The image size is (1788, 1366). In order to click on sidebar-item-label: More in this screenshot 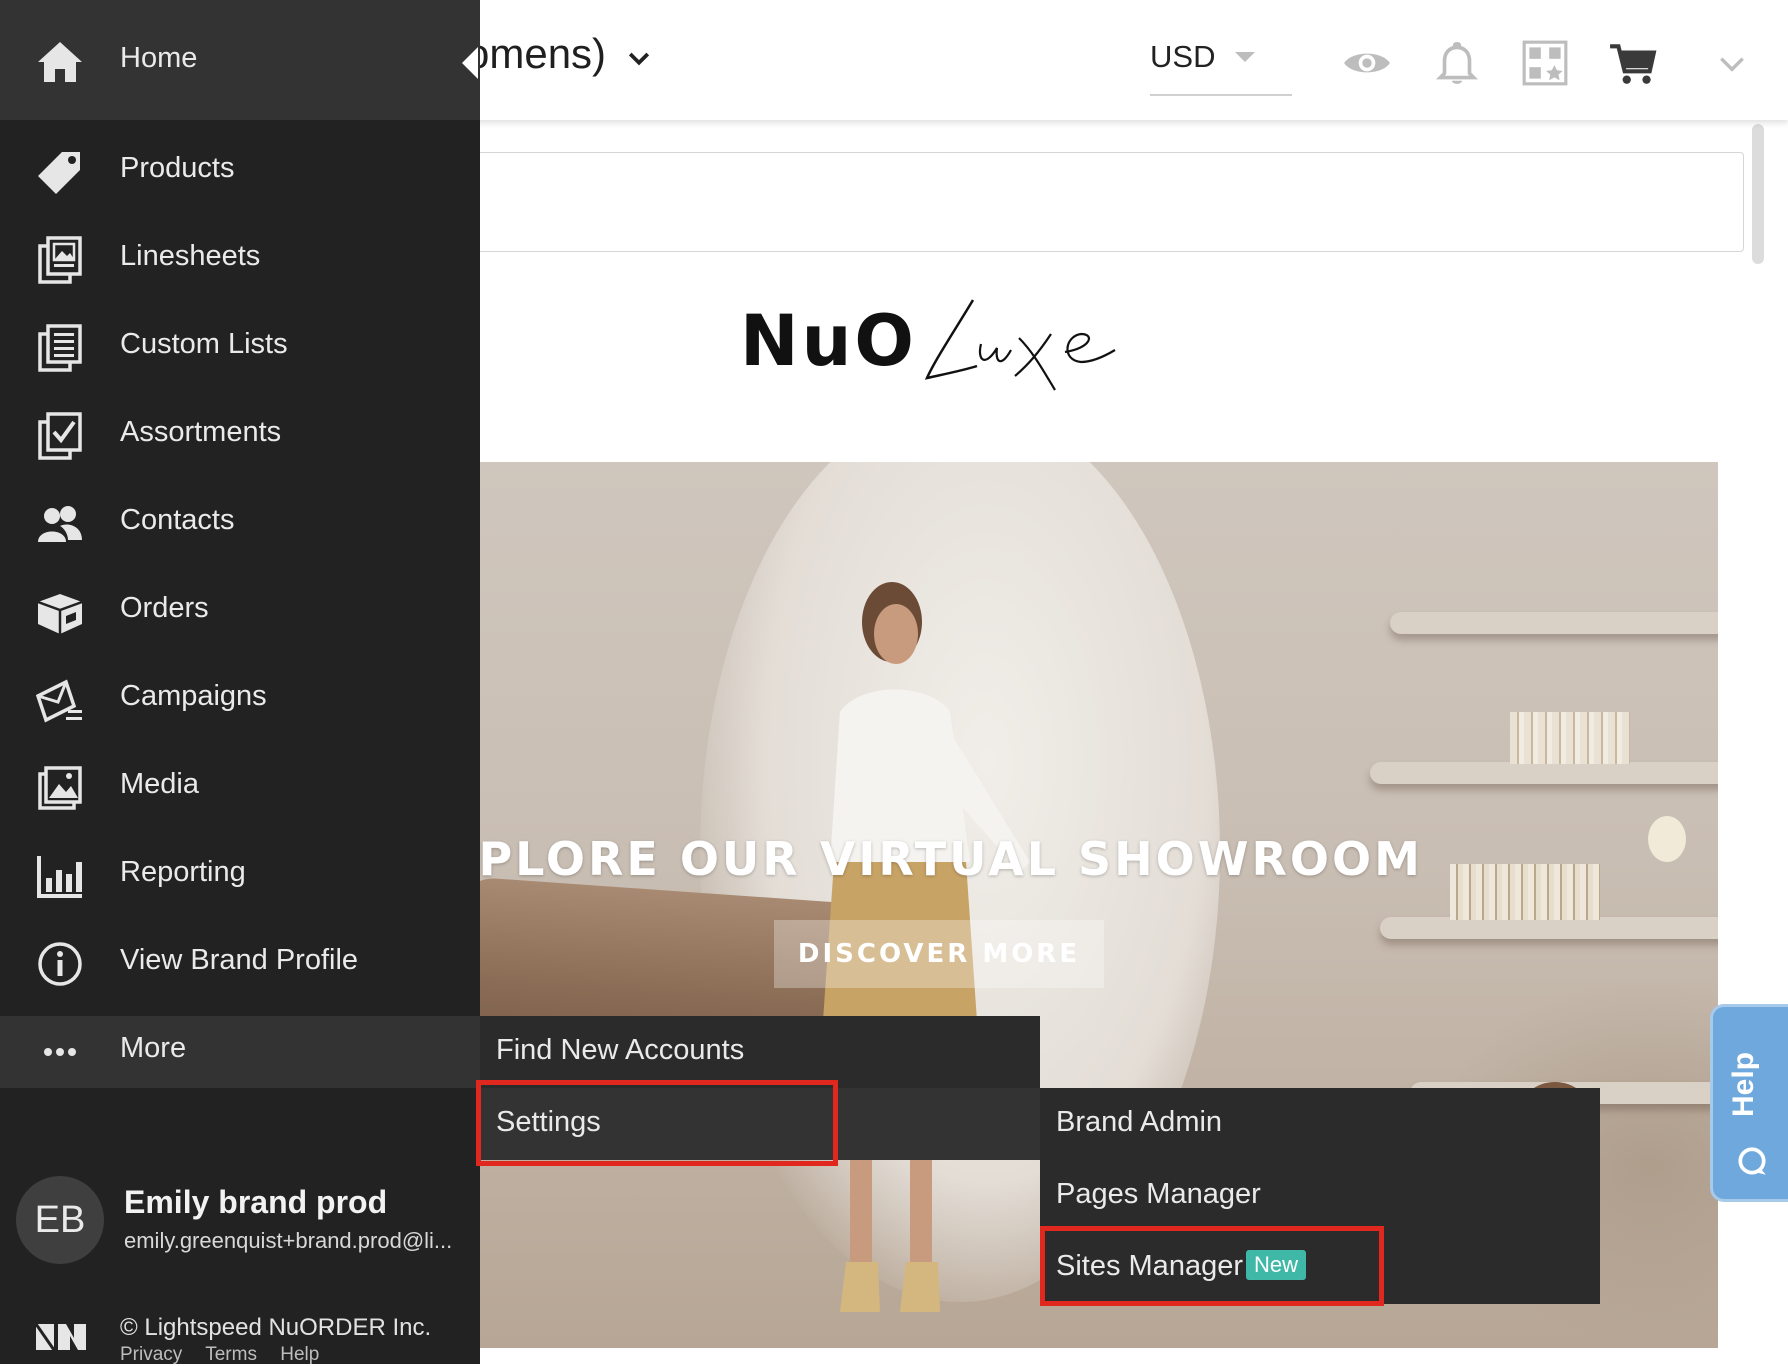, I will do `click(153, 1048)`.